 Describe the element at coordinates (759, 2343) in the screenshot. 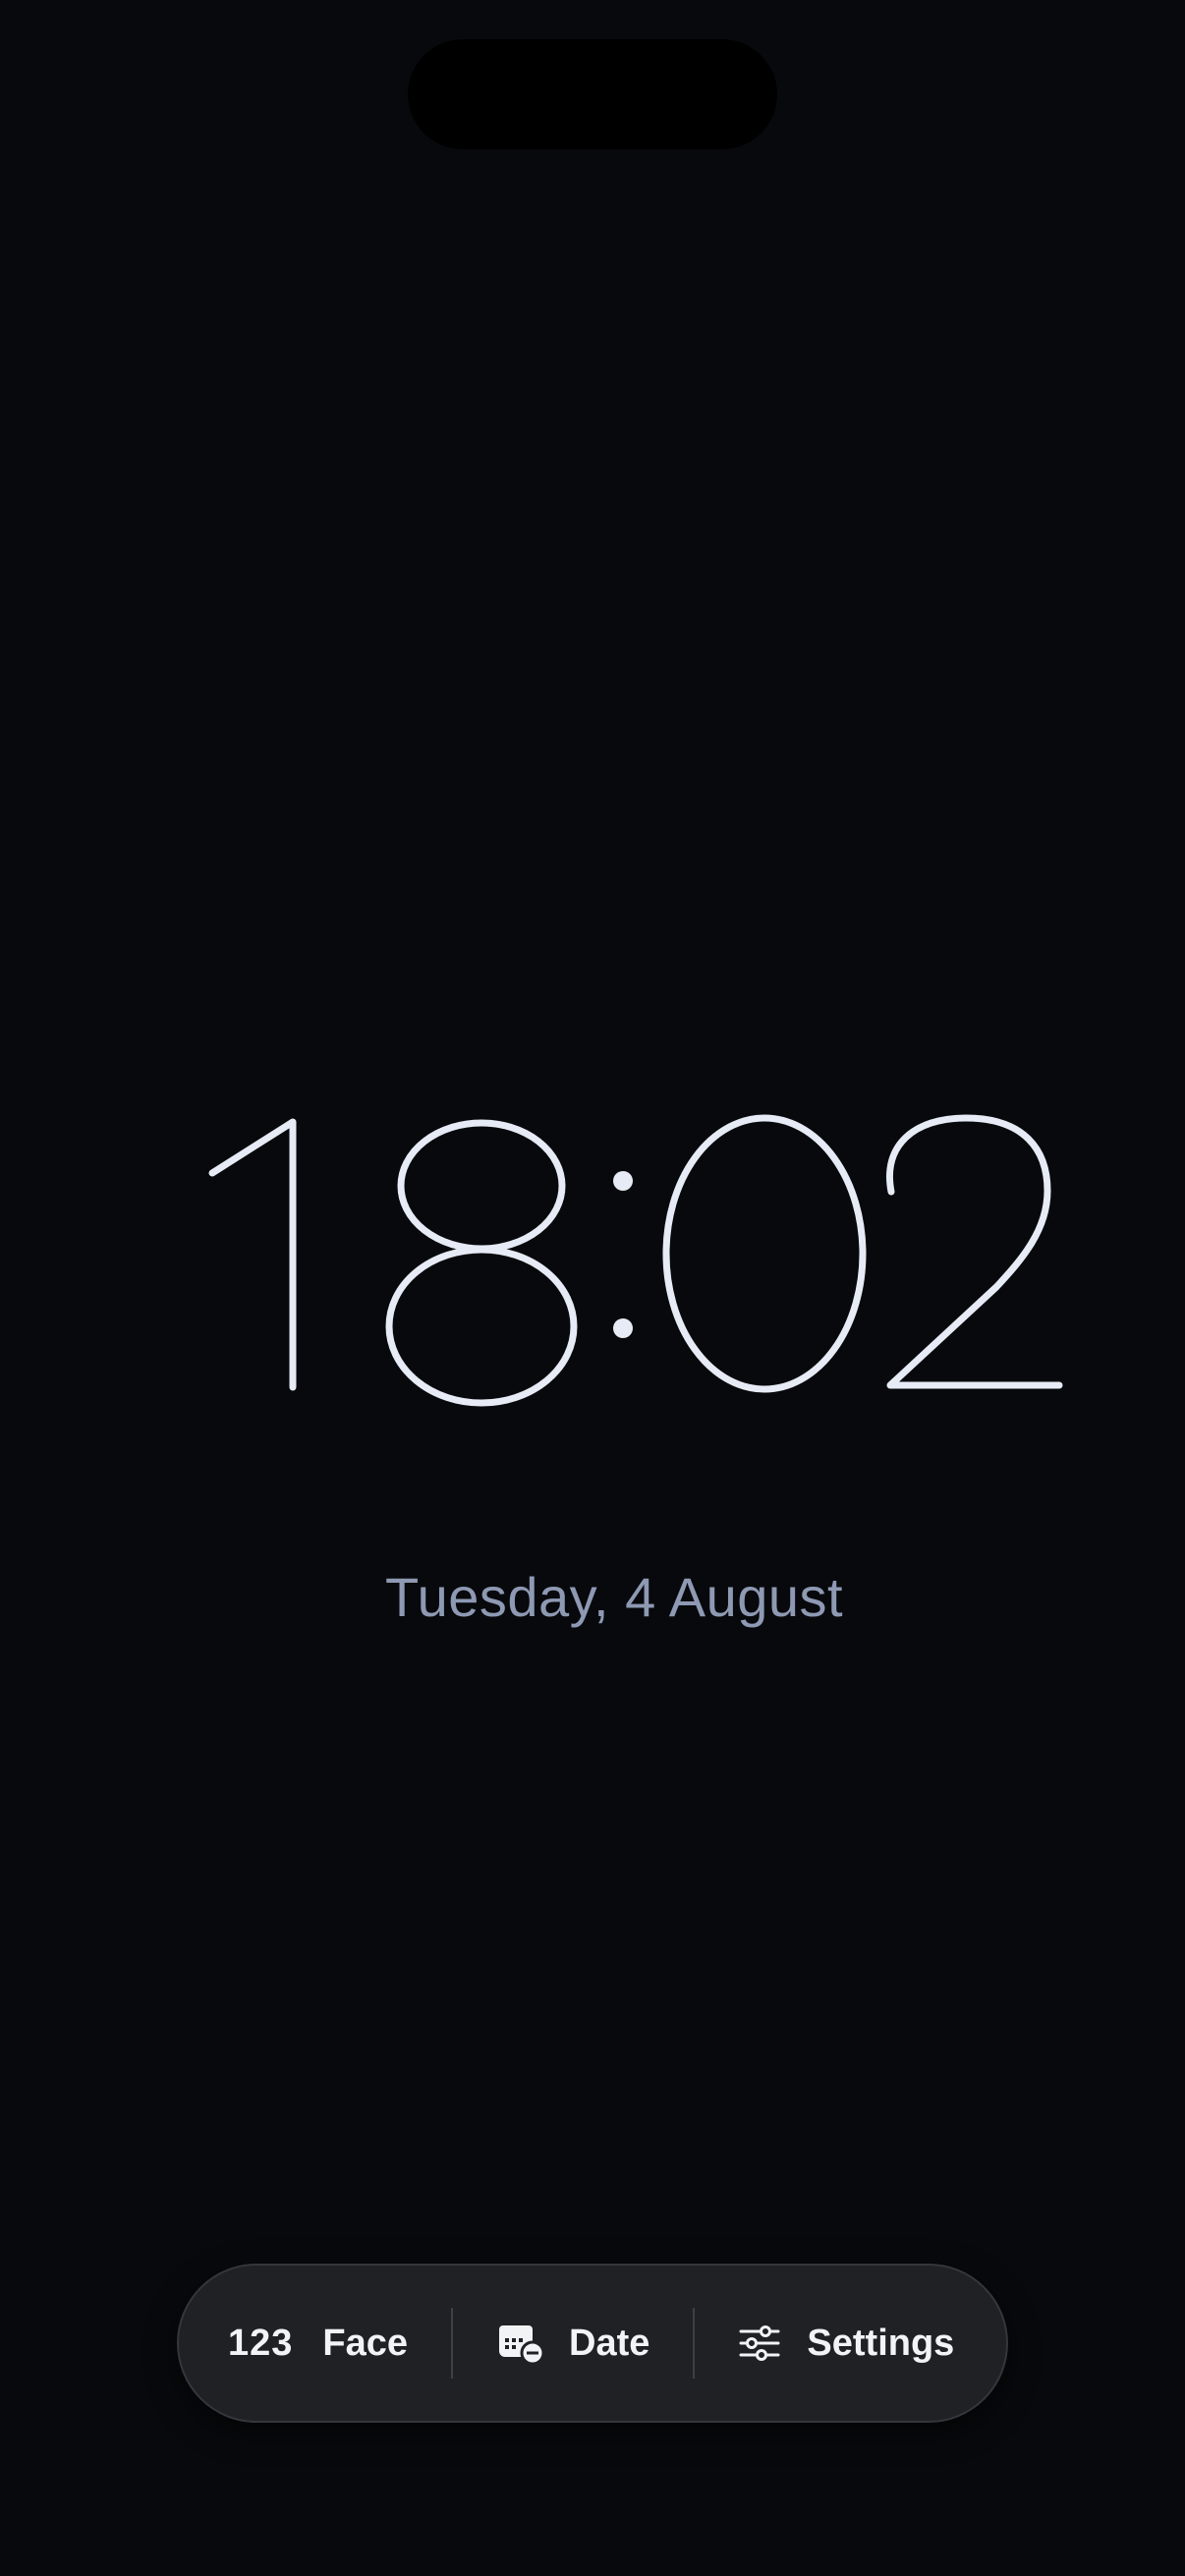

I see `sliders-icon` at that location.